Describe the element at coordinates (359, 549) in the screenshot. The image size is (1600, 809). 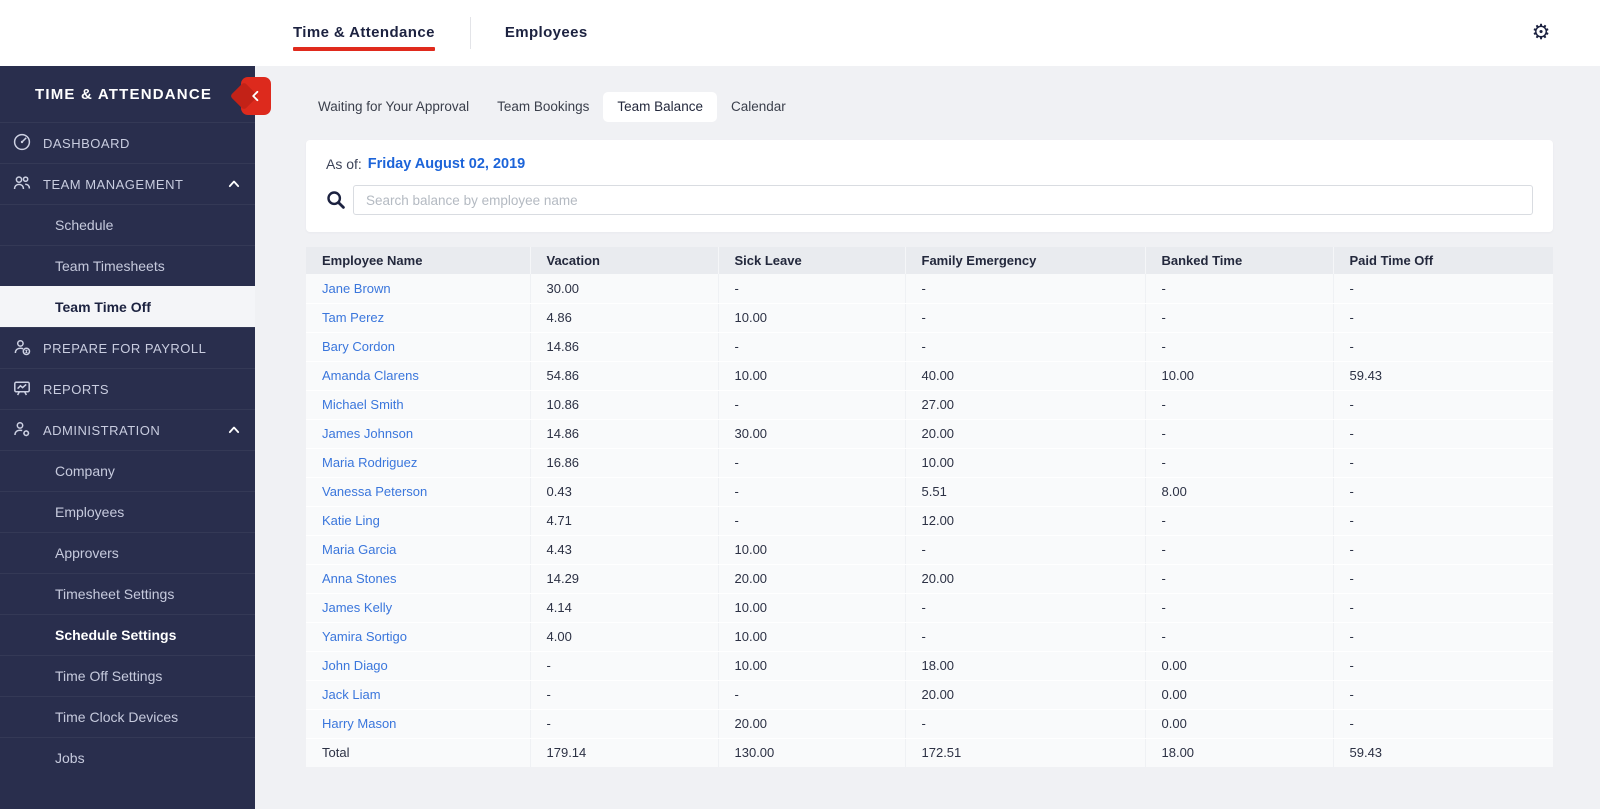
I see `employee-link: Maria Garcia` at that location.